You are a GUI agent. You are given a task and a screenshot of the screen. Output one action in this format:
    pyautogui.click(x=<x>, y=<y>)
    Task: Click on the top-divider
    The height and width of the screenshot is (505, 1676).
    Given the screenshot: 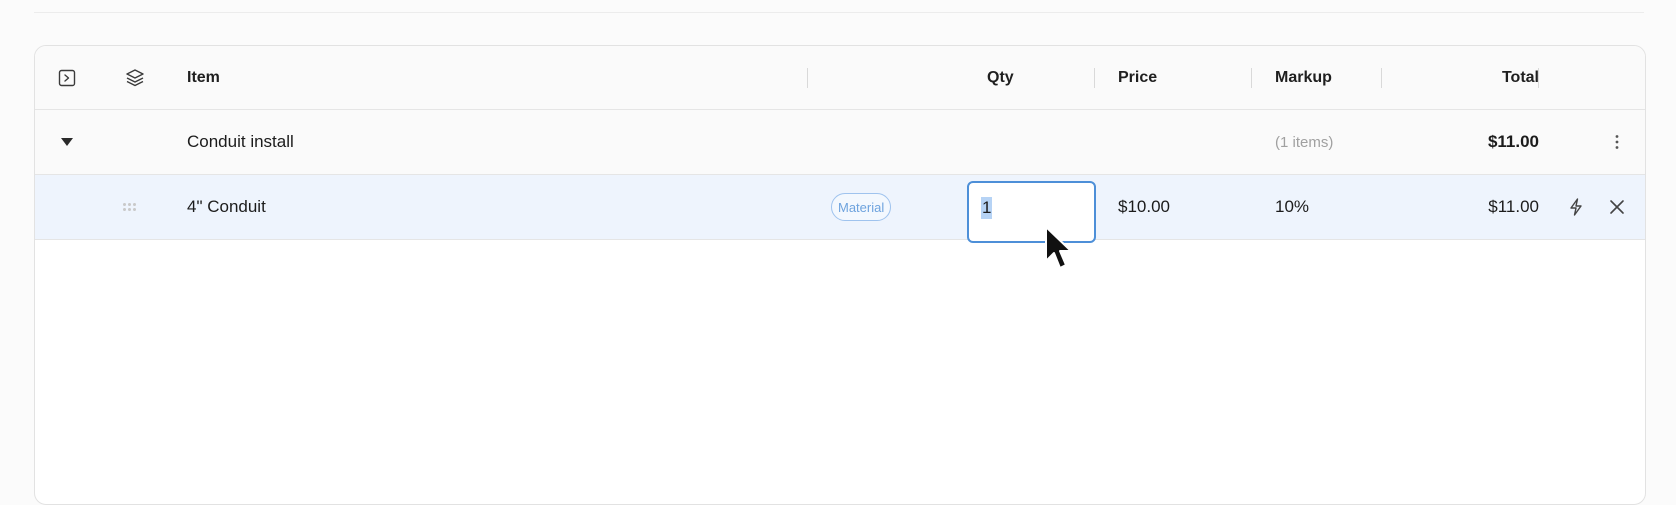 What is the action you would take?
    pyautogui.click(x=839, y=12)
    